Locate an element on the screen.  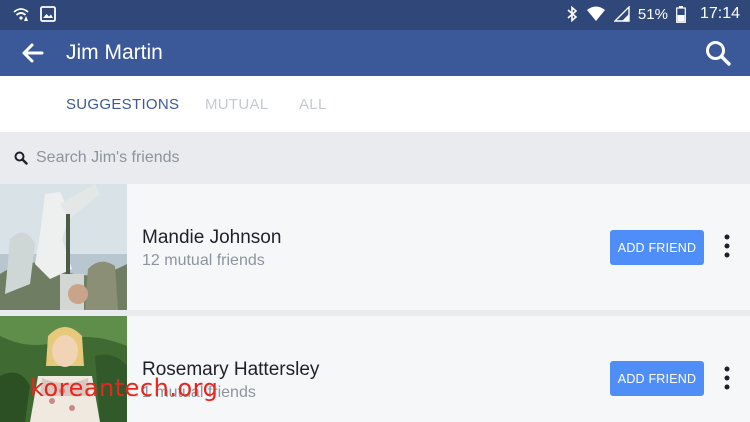
search-icon is located at coordinates (718, 53).